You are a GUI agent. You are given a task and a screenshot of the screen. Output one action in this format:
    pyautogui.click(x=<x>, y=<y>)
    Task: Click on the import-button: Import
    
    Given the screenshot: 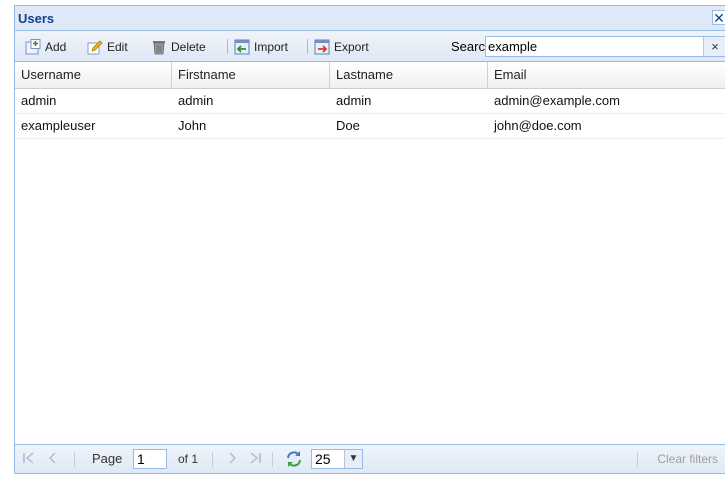 What is the action you would take?
    pyautogui.click(x=261, y=46)
    